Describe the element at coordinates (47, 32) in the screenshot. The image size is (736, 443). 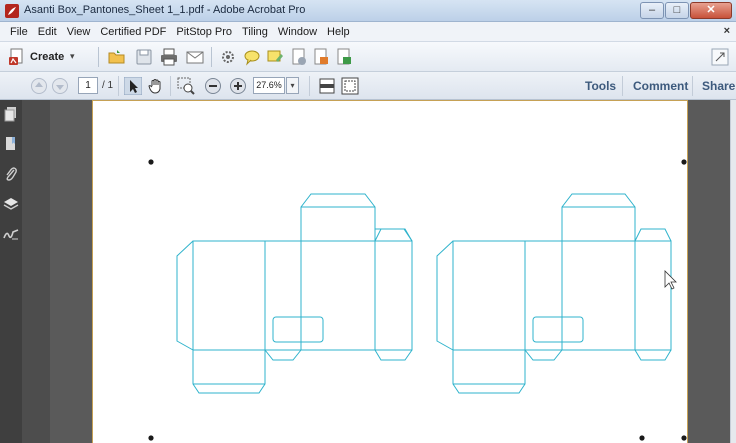
I see `menu-edit: Edit` at that location.